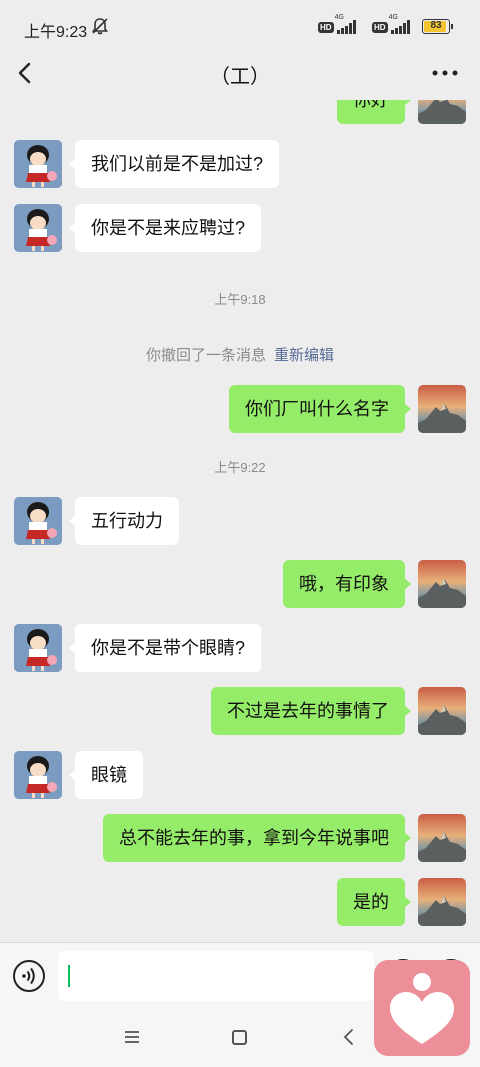  What do you see at coordinates (374, 902) in the screenshot?
I see `message-bubble-out: 是的` at bounding box center [374, 902].